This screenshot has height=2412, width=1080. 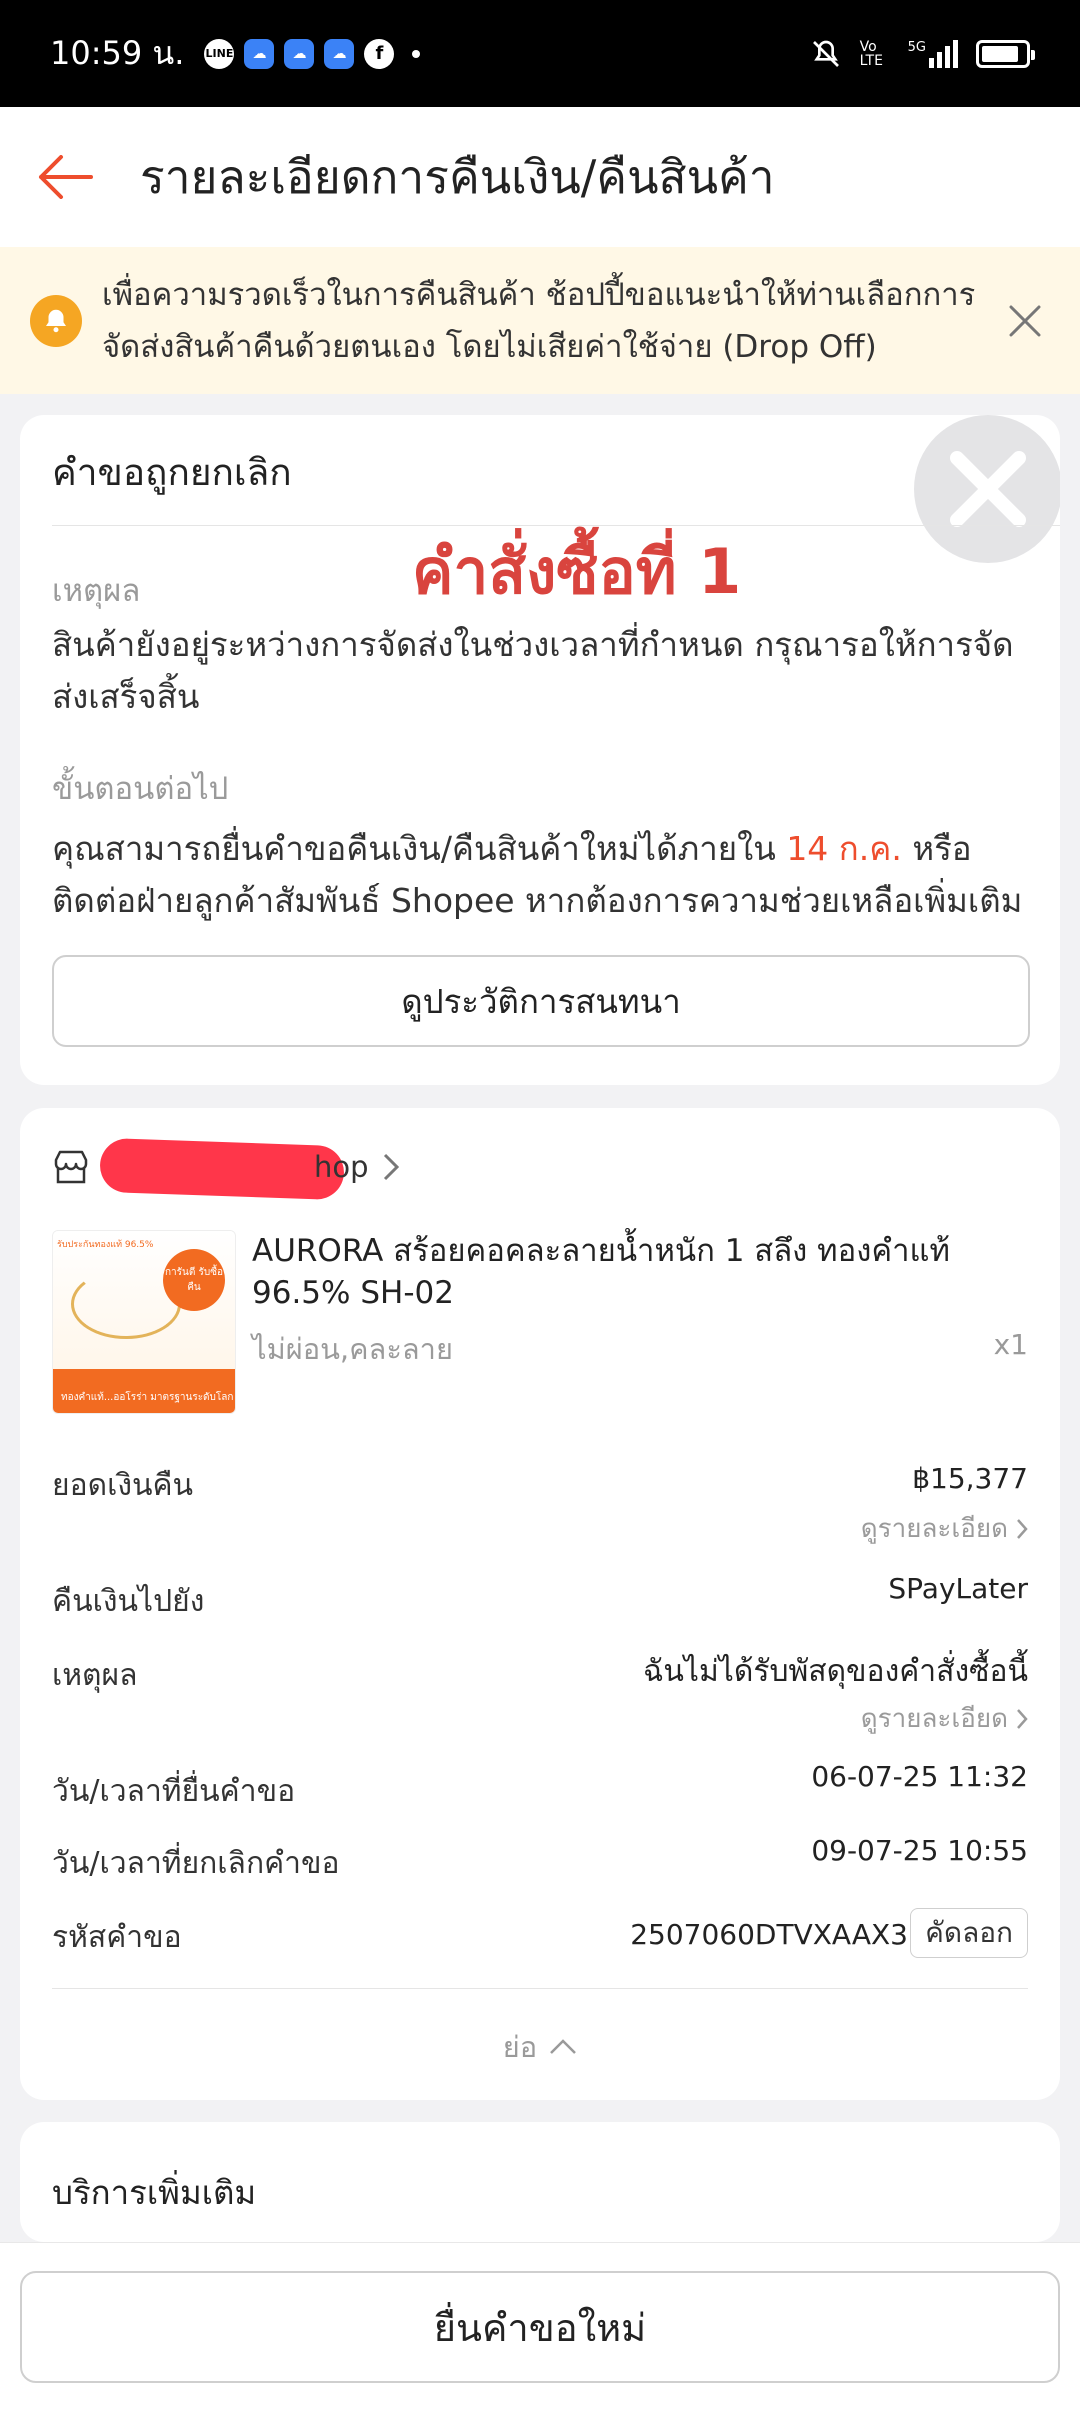 I want to click on copy-button: คัดลอก, so click(x=969, y=1933).